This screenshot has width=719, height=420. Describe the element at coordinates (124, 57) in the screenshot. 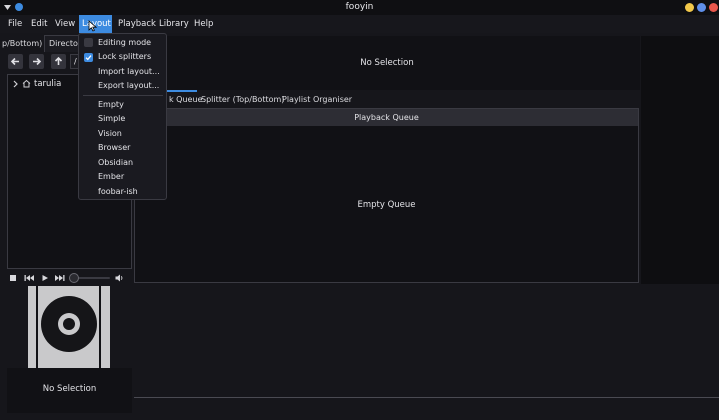

I see `menu-item-lock-splitters: Lock splitters` at that location.